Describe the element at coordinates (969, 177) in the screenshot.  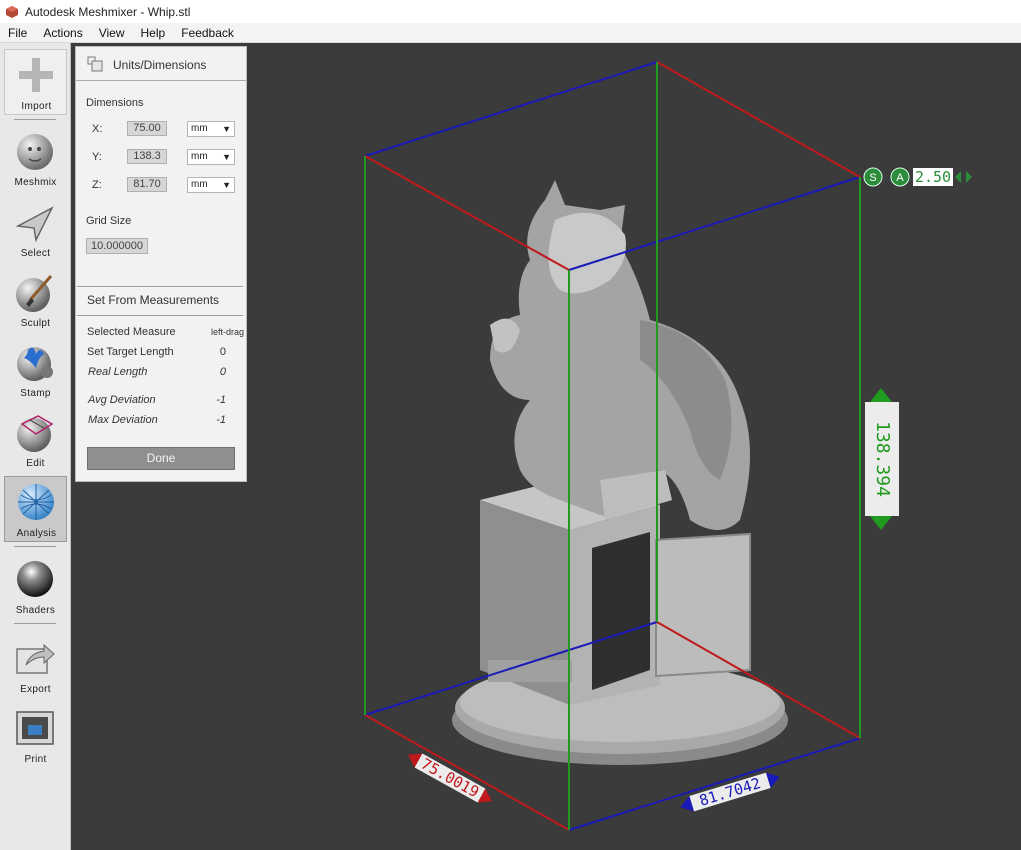
I see `scale-increase-icon` at that location.